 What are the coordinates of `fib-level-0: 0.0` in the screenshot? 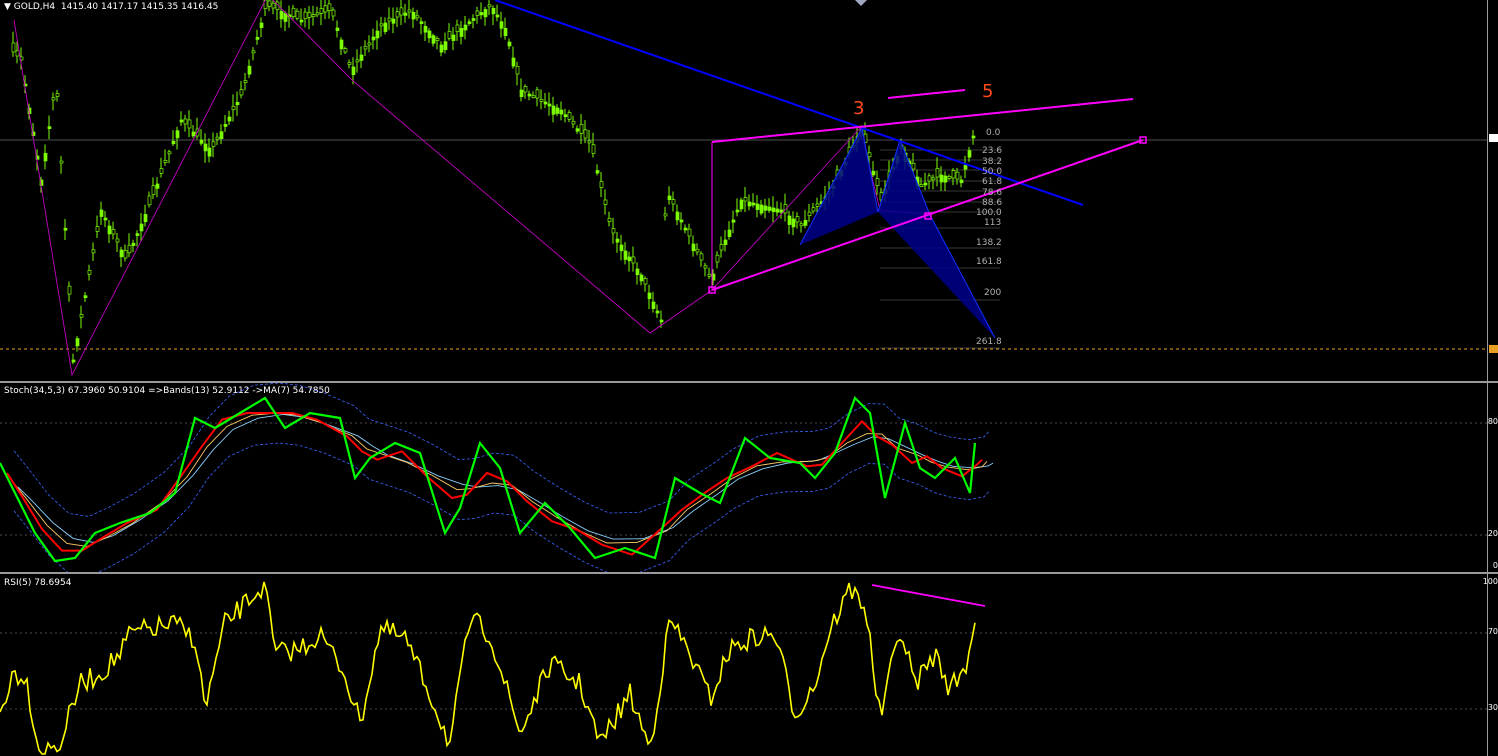 It's located at (993, 133).